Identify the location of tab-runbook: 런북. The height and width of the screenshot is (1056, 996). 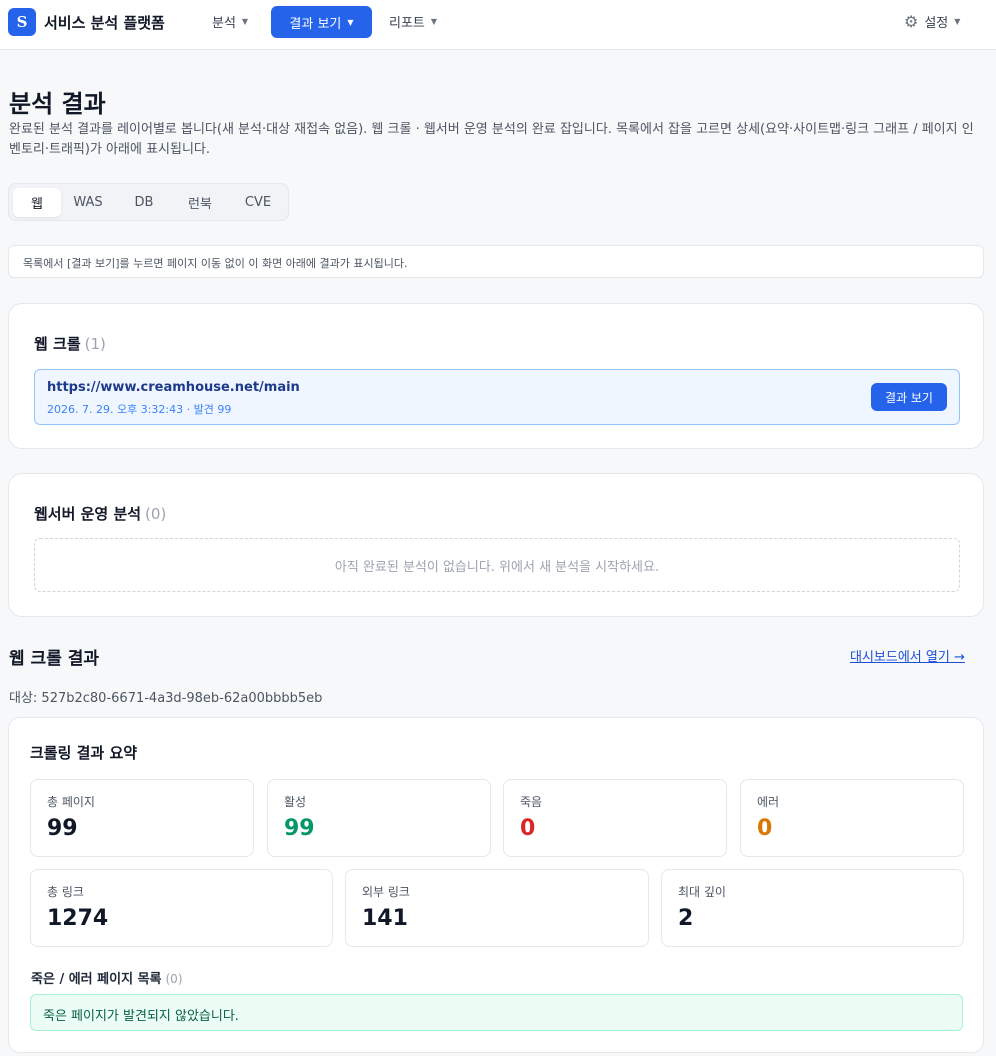
(200, 202).